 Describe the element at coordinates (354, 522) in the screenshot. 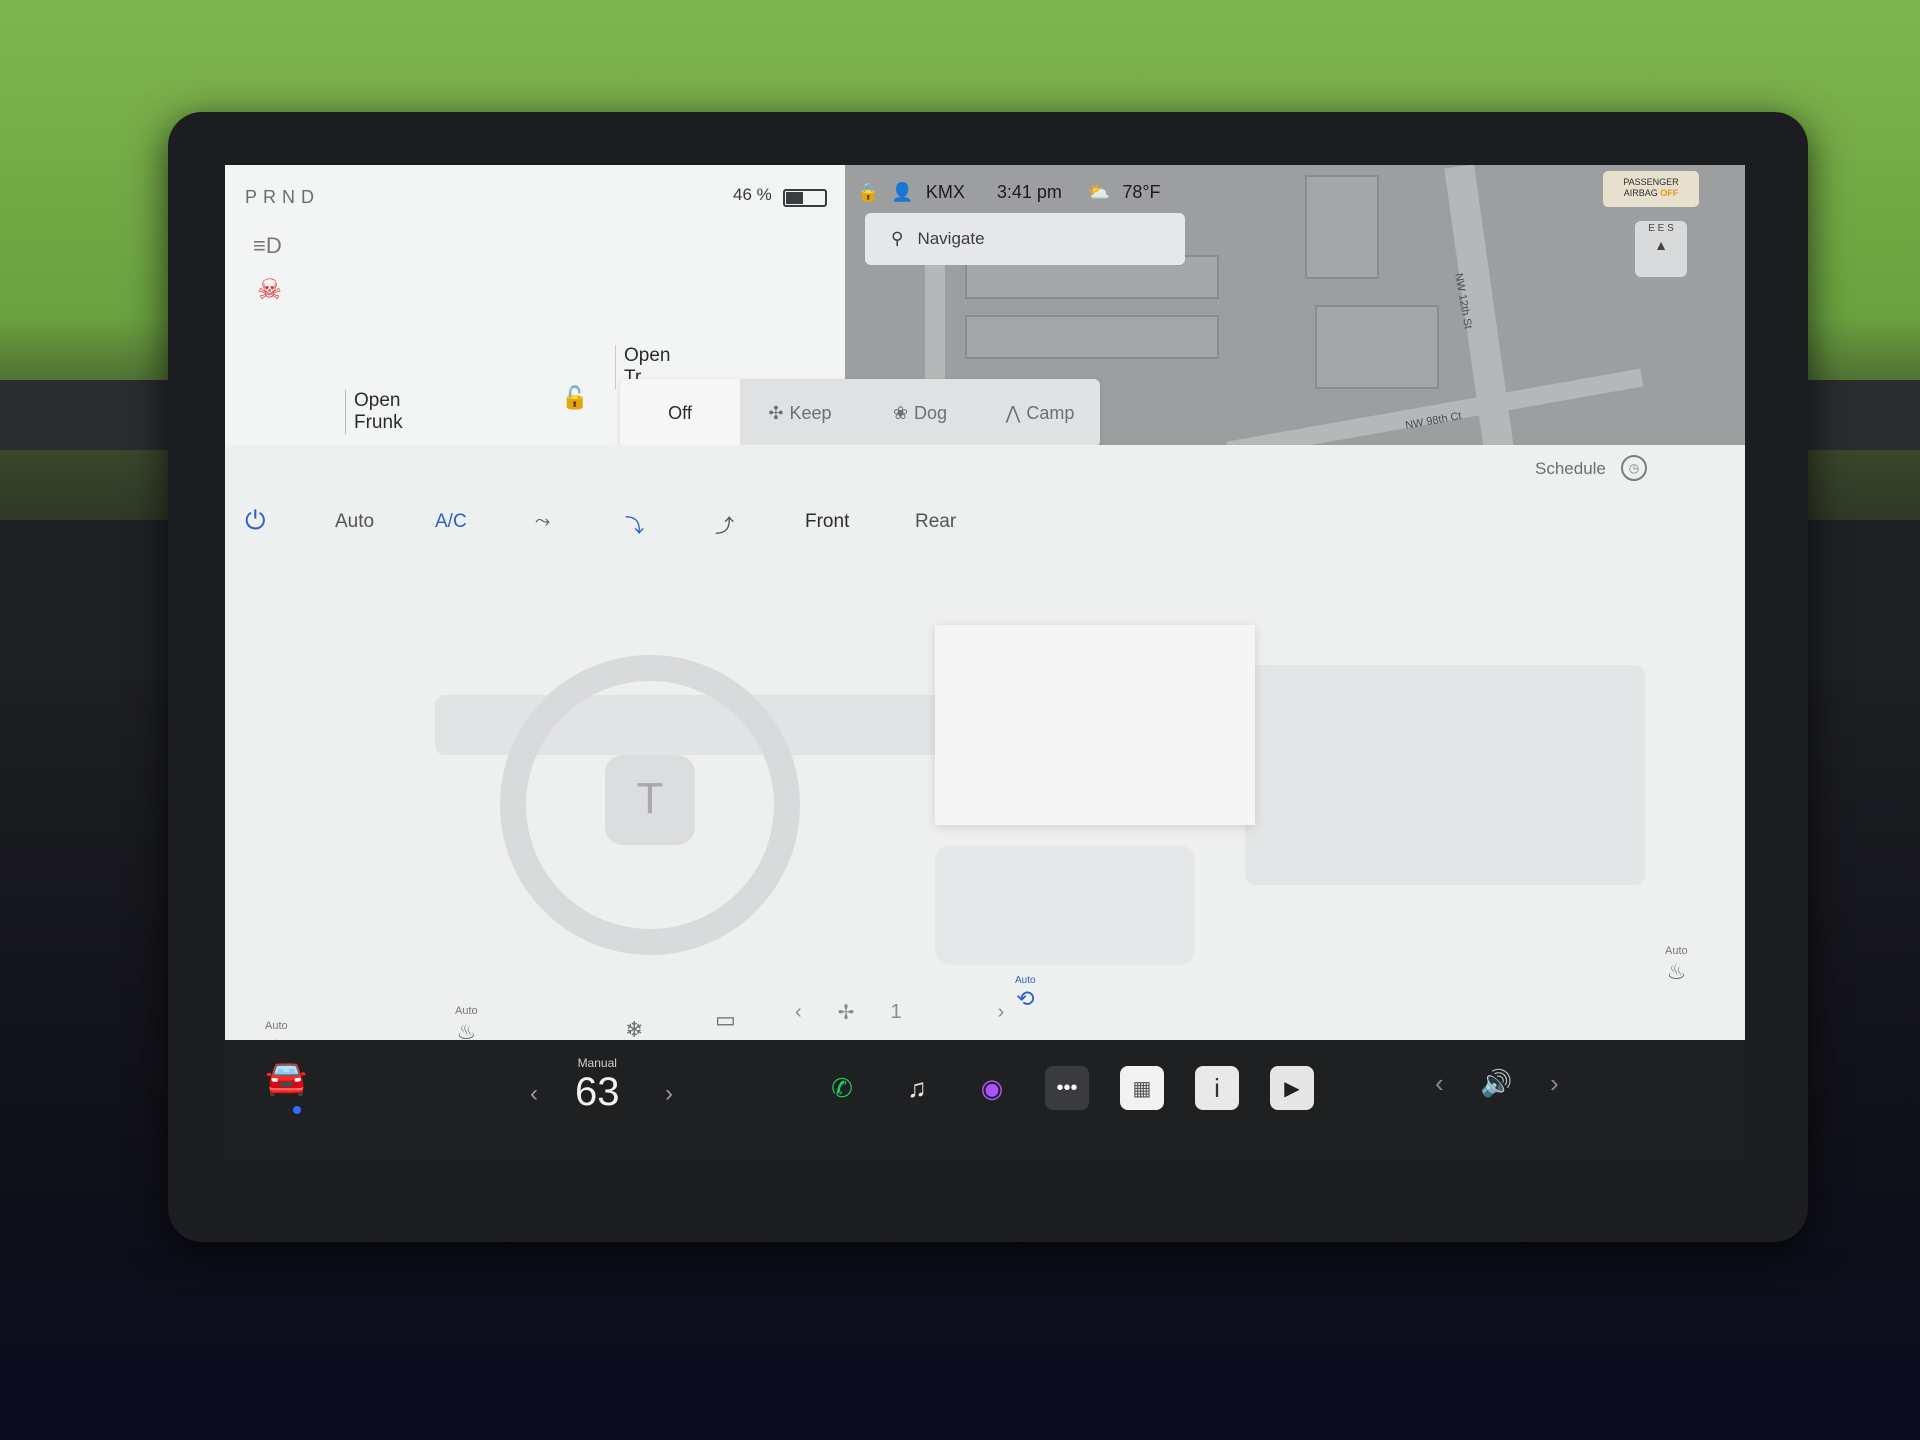

I see `auto-button: Auto` at that location.